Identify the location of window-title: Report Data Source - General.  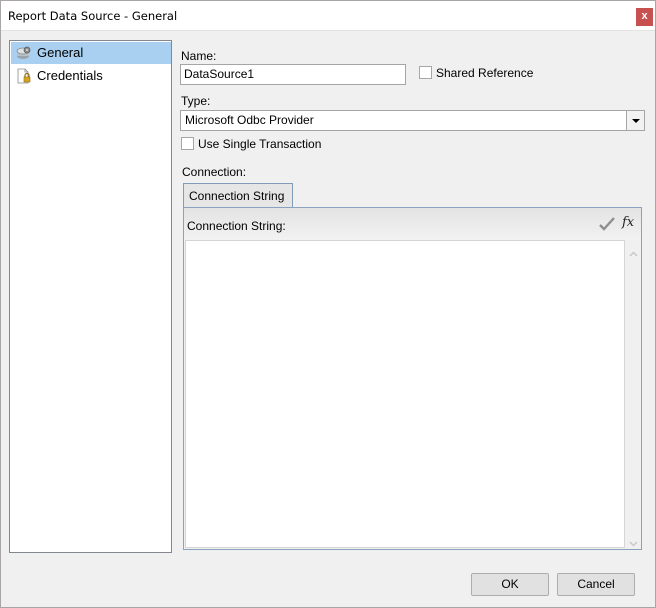
(93, 16).